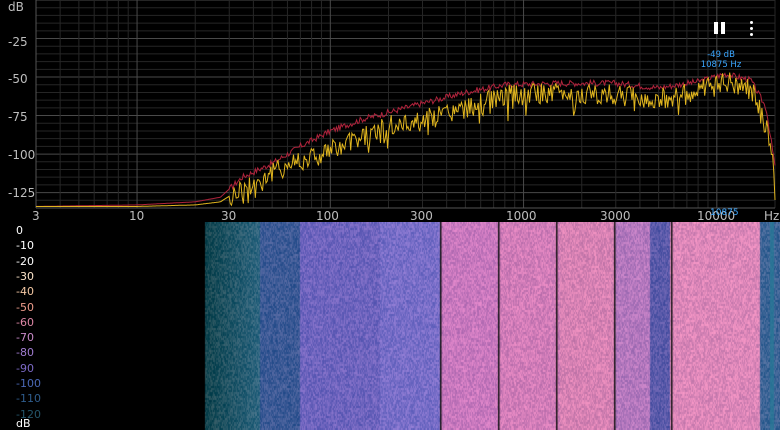 The width and height of the screenshot is (780, 430). Describe the element at coordinates (25, 338) in the screenshot. I see `legend-label: -70` at that location.